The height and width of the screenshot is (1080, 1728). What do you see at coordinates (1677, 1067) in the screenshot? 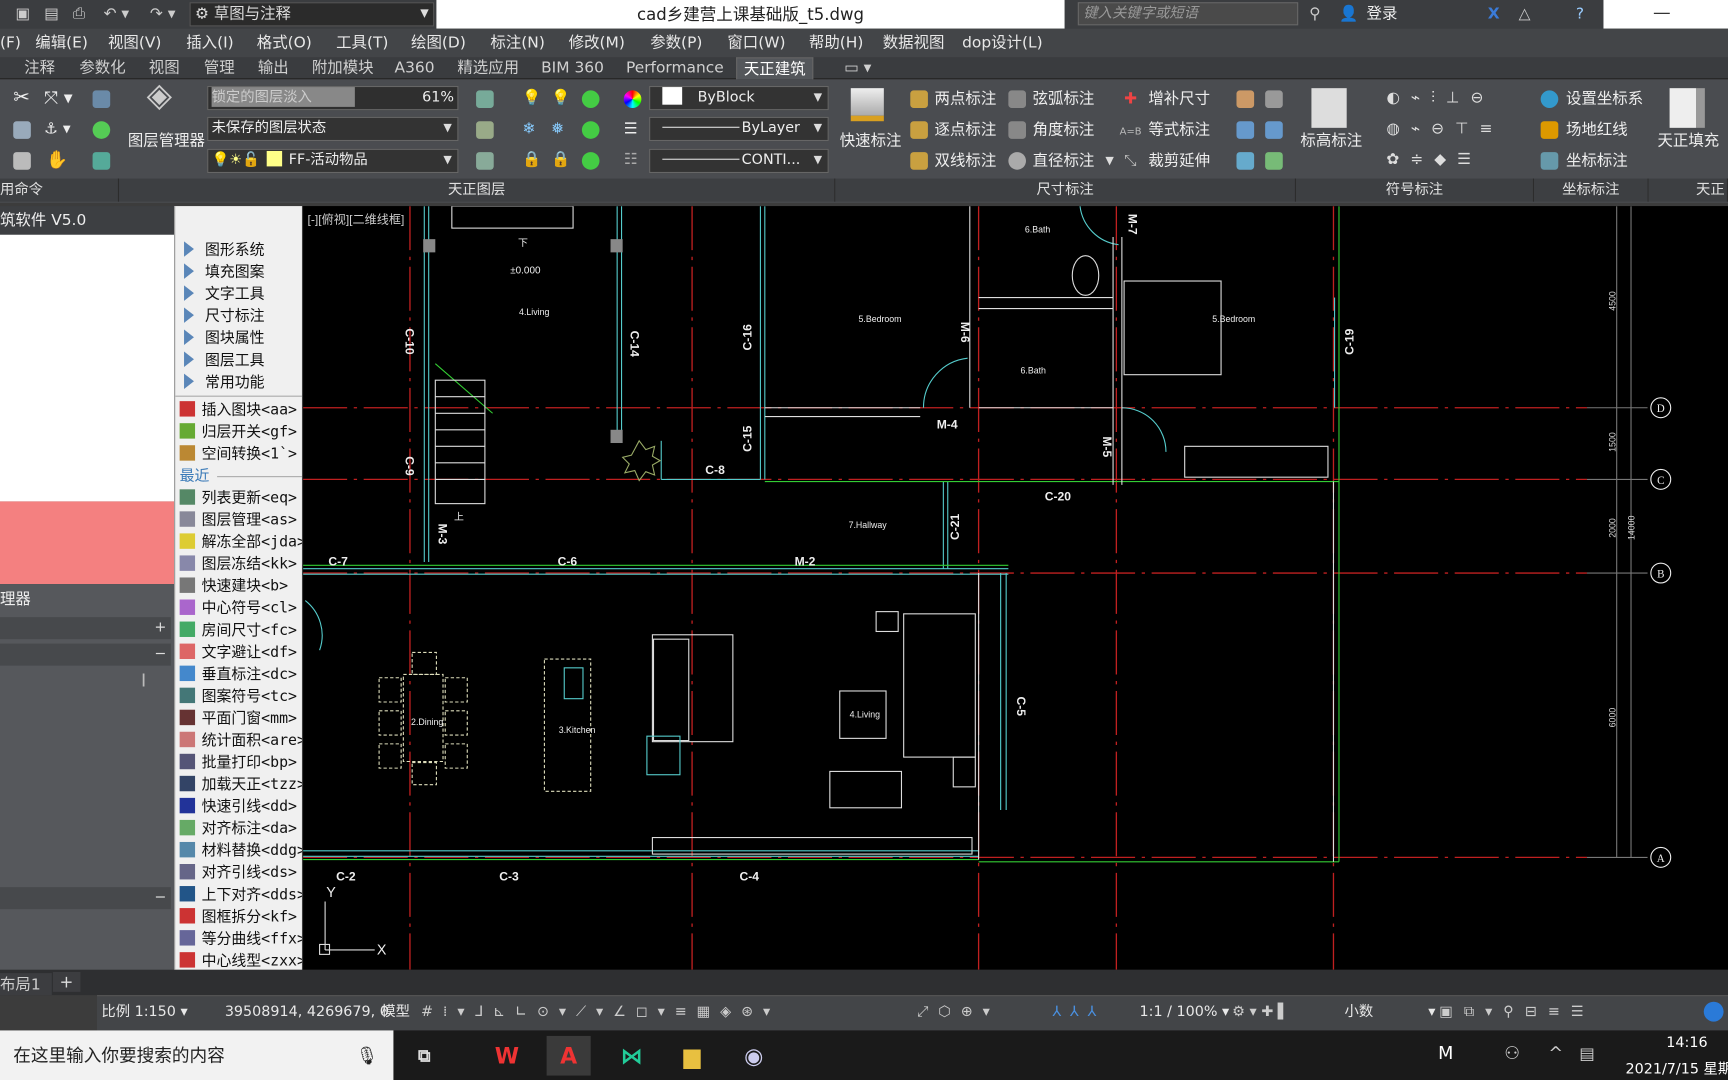
I see `clock-date: 2021/7/15 星期` at bounding box center [1677, 1067].